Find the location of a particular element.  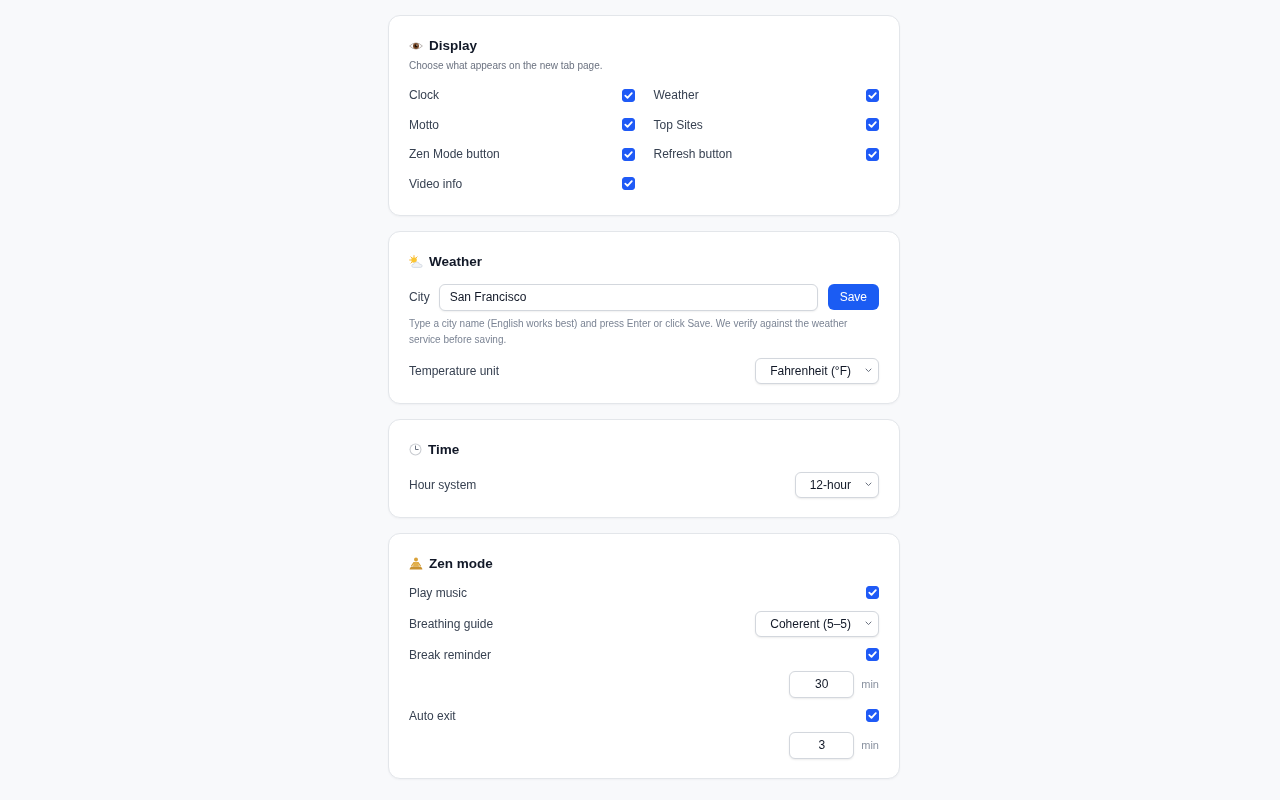

option-label: Clock is located at coordinates (424, 95).